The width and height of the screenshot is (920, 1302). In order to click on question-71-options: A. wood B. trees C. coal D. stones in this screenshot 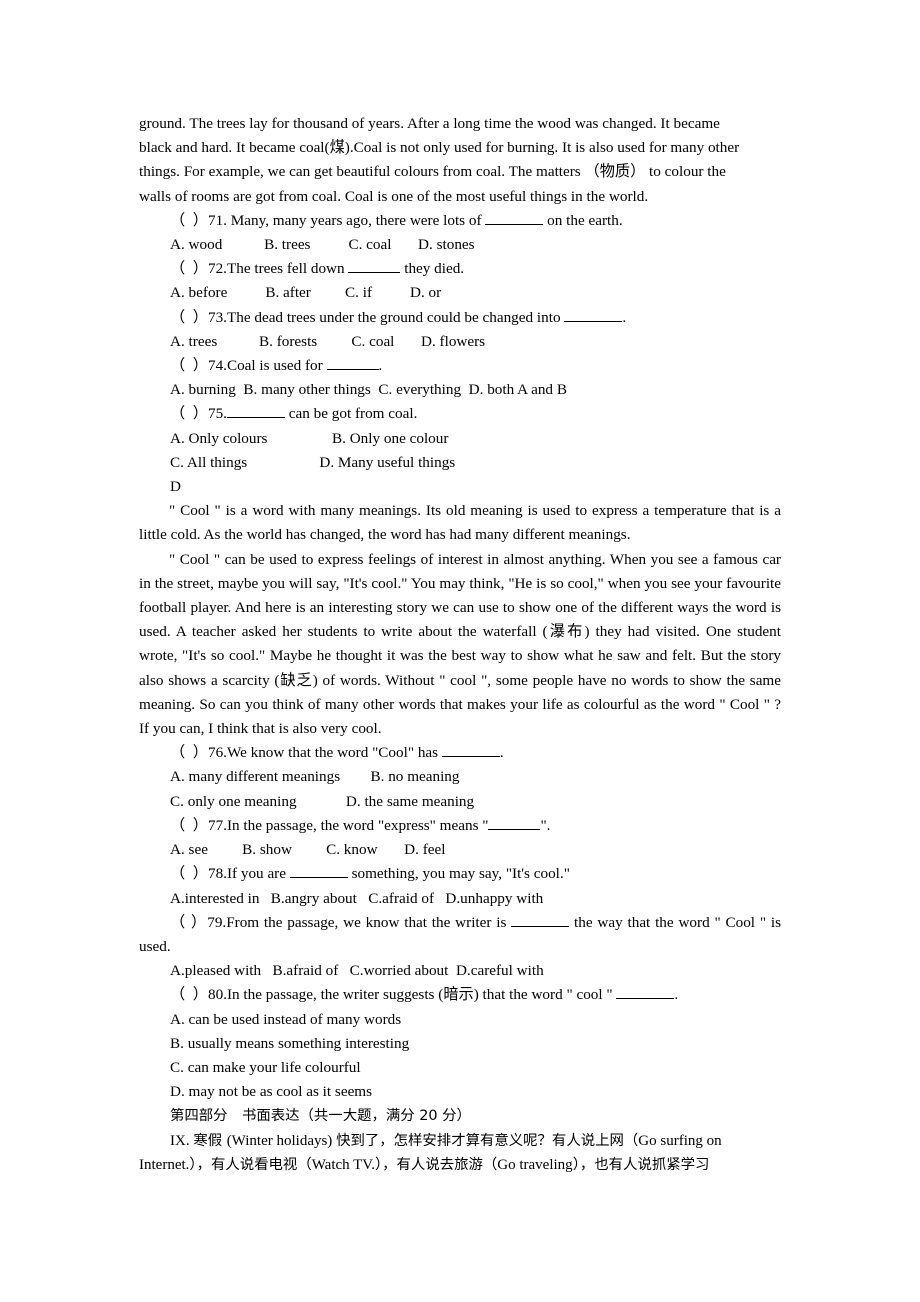, I will do `click(460, 245)`.